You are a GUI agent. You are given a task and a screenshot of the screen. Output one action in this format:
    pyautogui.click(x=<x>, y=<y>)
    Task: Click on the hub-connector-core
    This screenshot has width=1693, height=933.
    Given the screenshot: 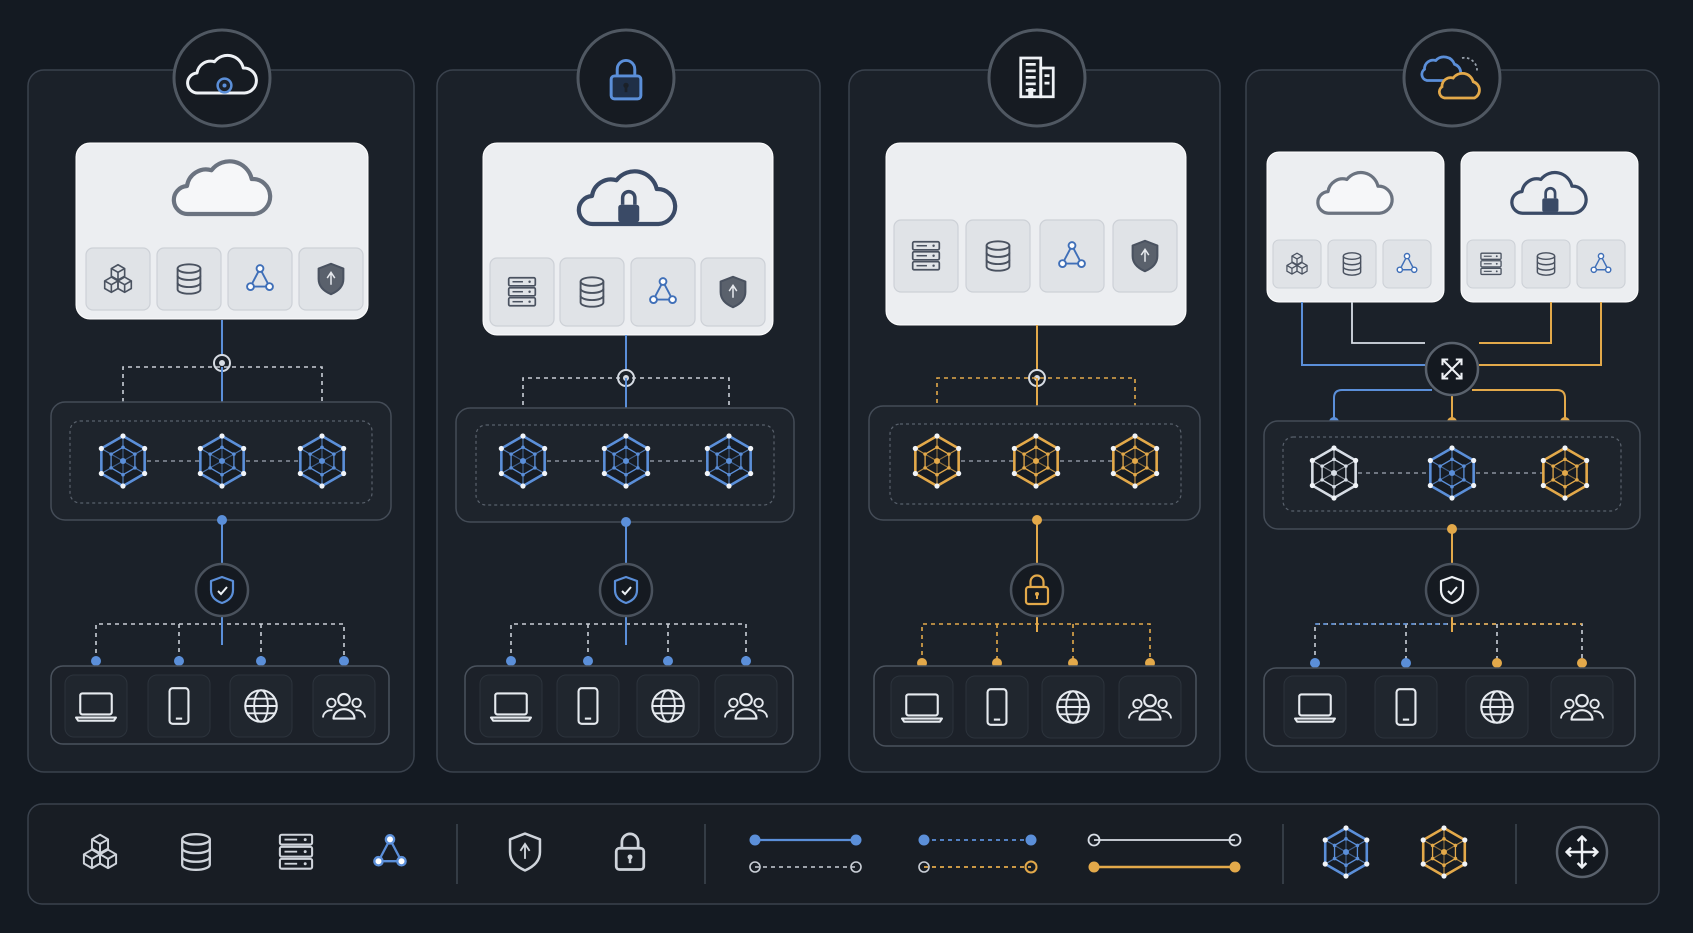 What is the action you would take?
    pyautogui.click(x=222, y=363)
    